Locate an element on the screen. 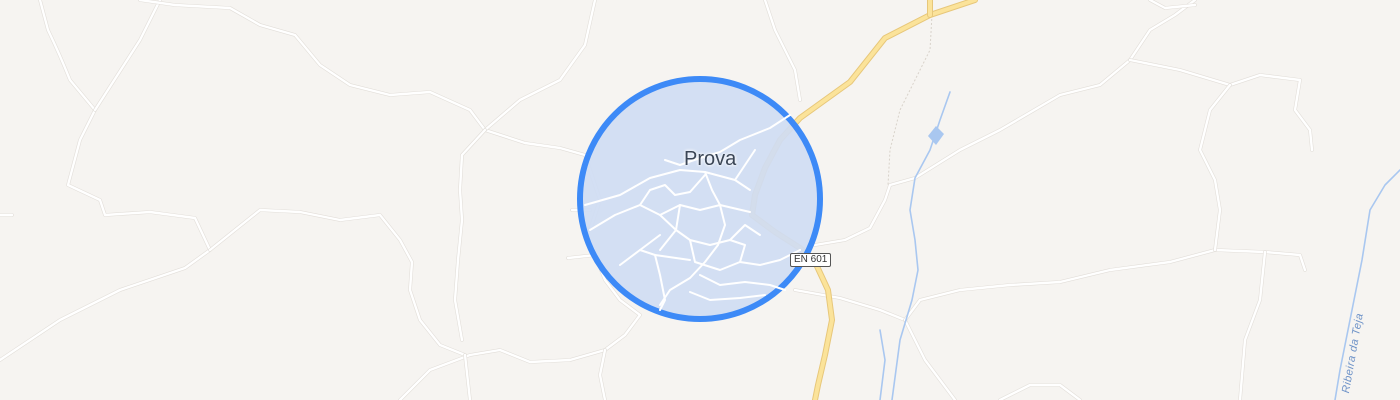 Image resolution: width=1400 pixels, height=400 pixels. pond is located at coordinates (936, 135).